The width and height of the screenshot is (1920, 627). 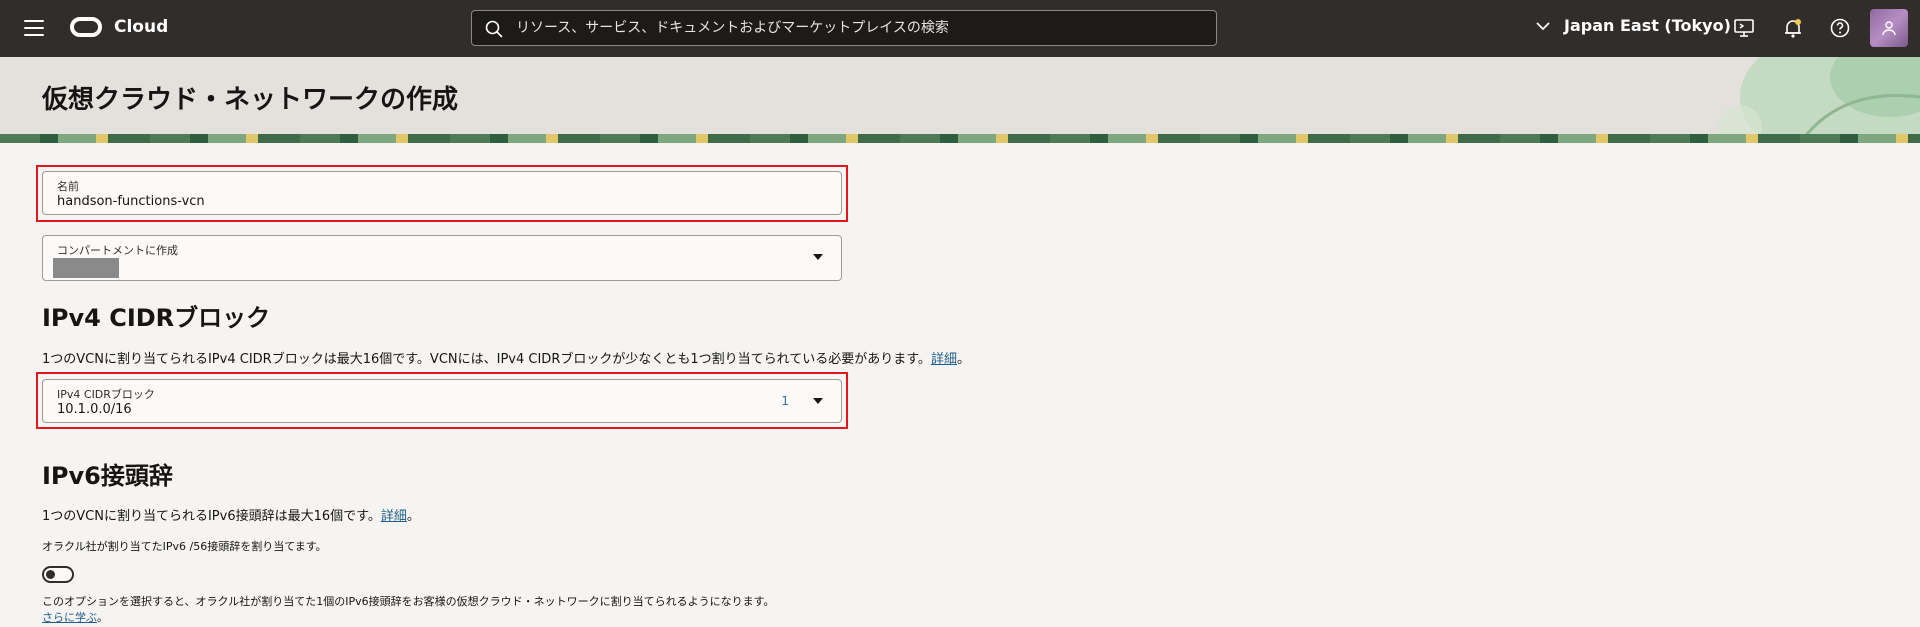 What do you see at coordinates (94, 409) in the screenshot?
I see `ipv4-cidr-field-value: 10.1.0.0/16` at bounding box center [94, 409].